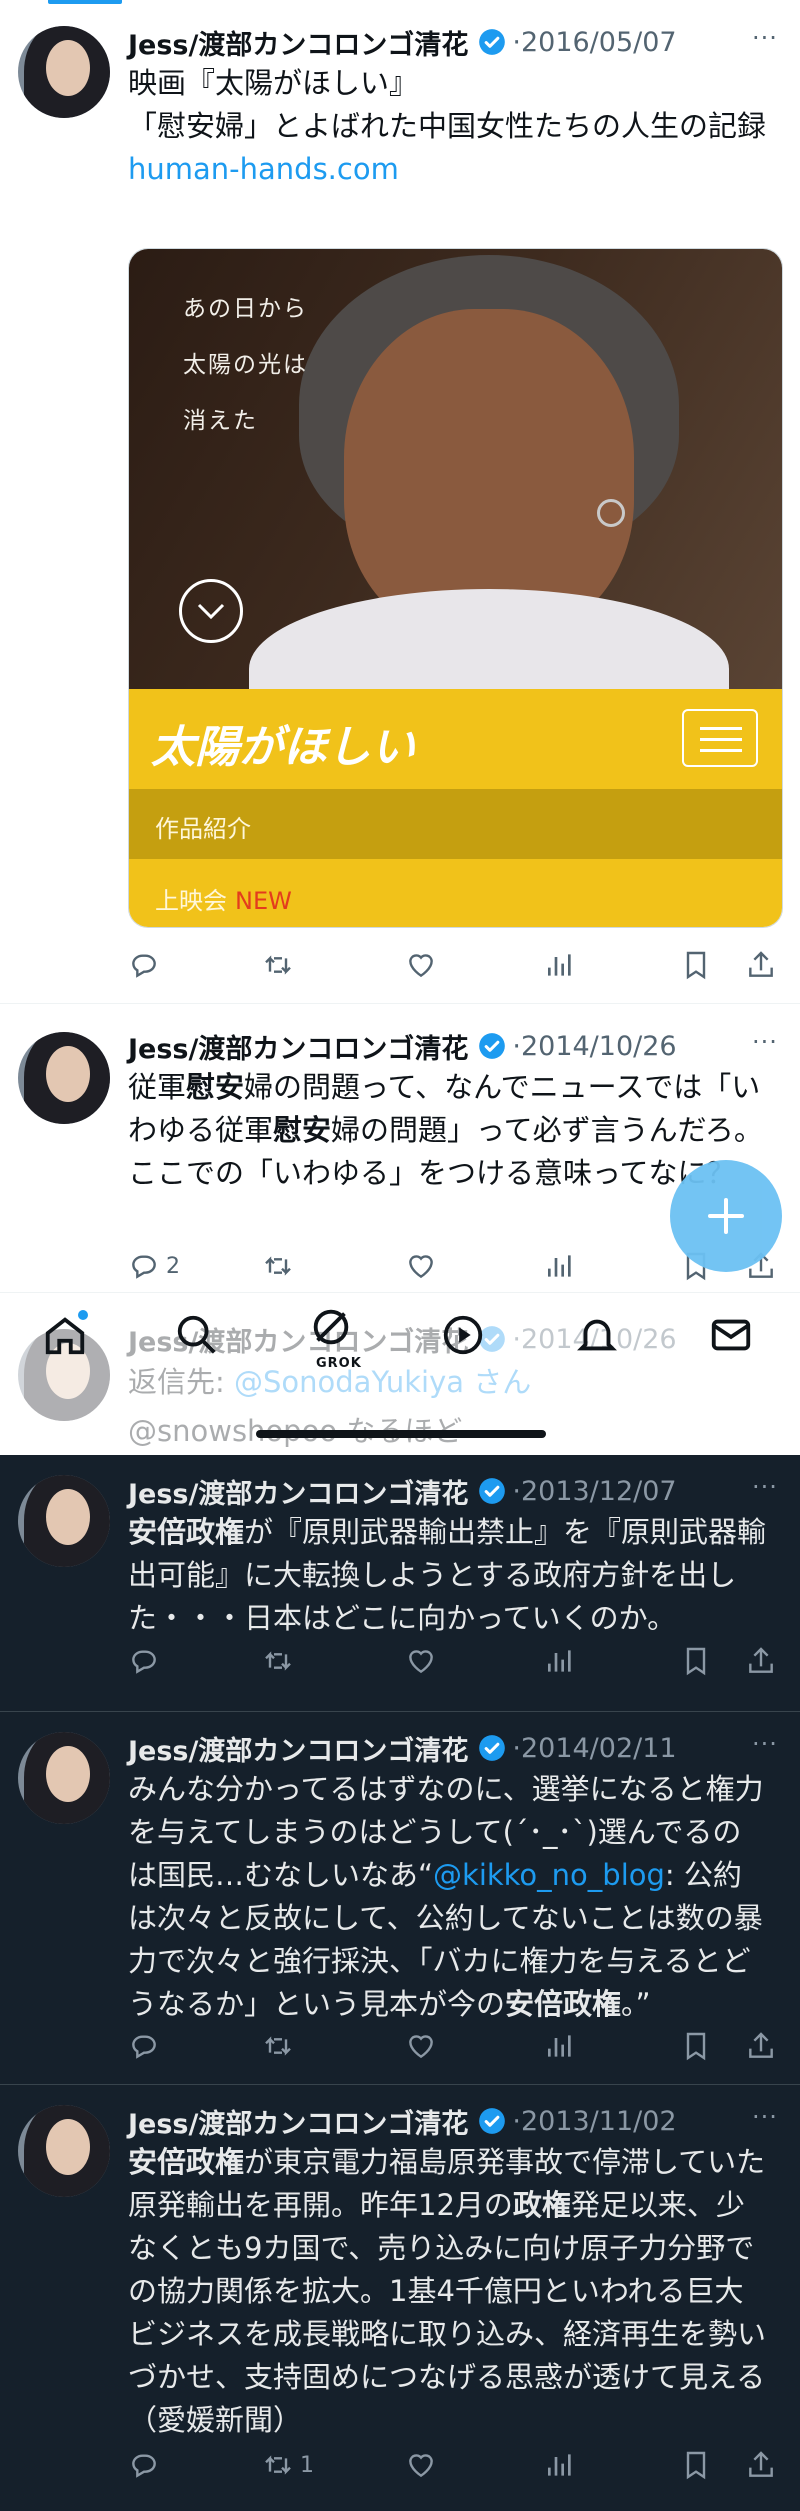 The height and width of the screenshot is (2511, 800). I want to click on keyword: 安倍政権, so click(563, 2004).